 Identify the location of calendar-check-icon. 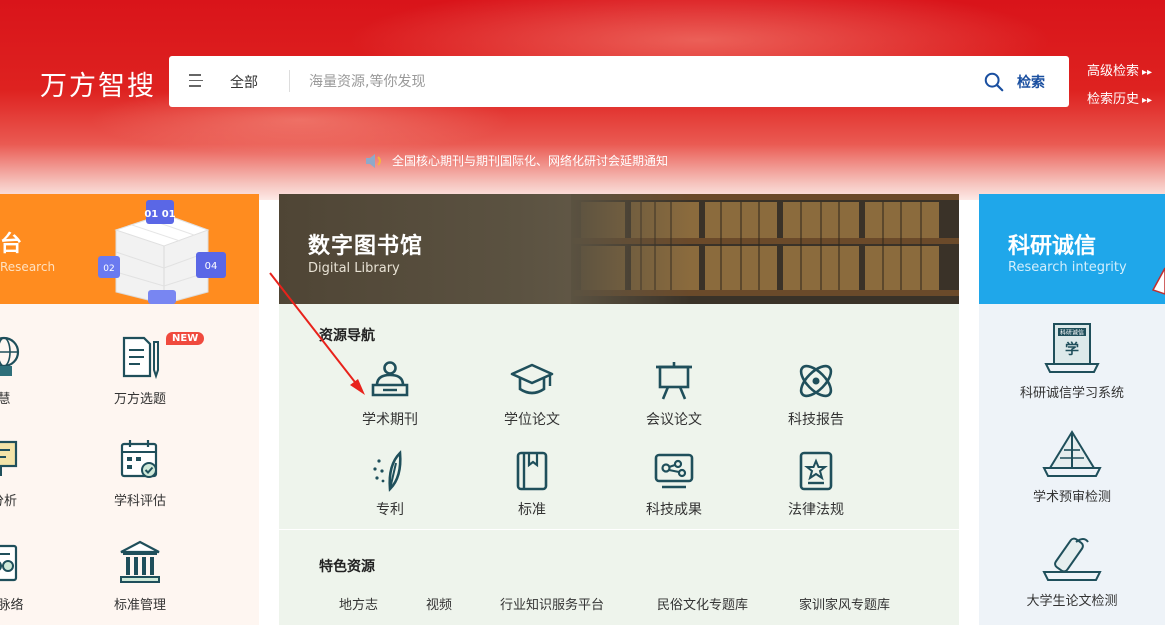
(139, 459).